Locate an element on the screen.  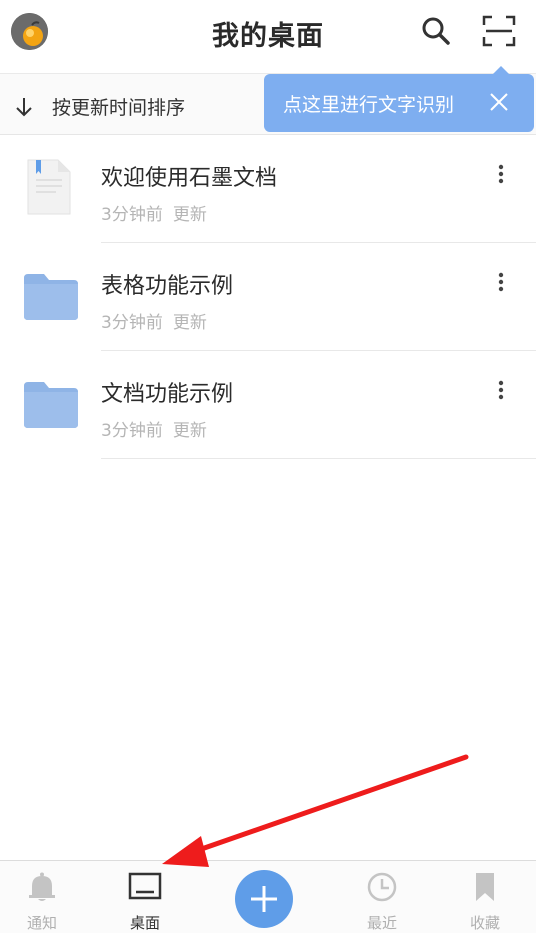
plus-icon is located at coordinates (264, 899).